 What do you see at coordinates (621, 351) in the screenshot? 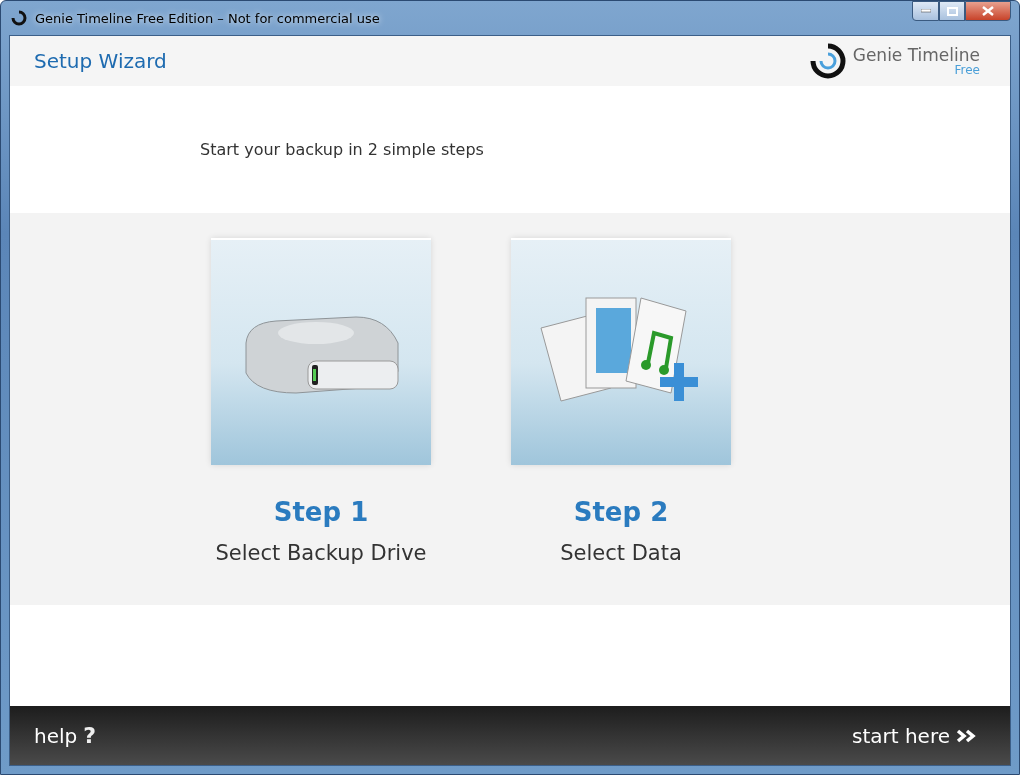
I see `step-card` at bounding box center [621, 351].